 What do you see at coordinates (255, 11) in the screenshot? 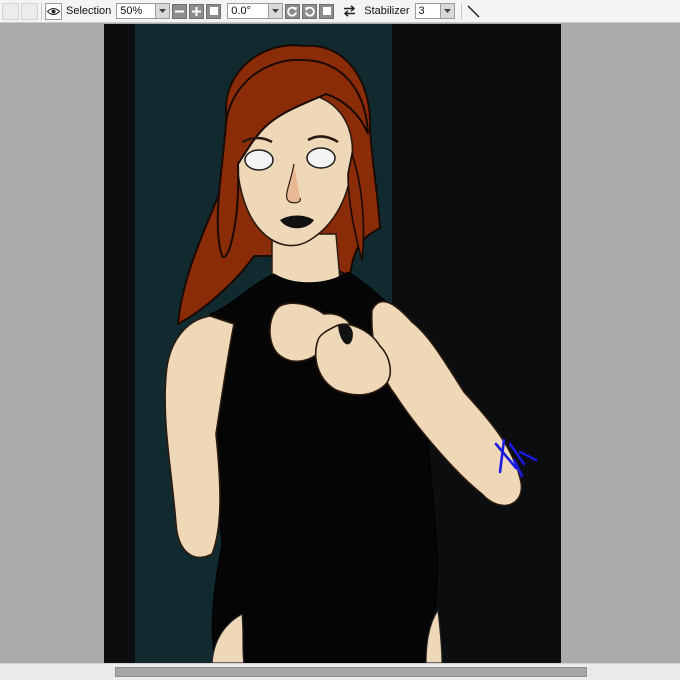
I see `rotation-combo: 0.0°` at bounding box center [255, 11].